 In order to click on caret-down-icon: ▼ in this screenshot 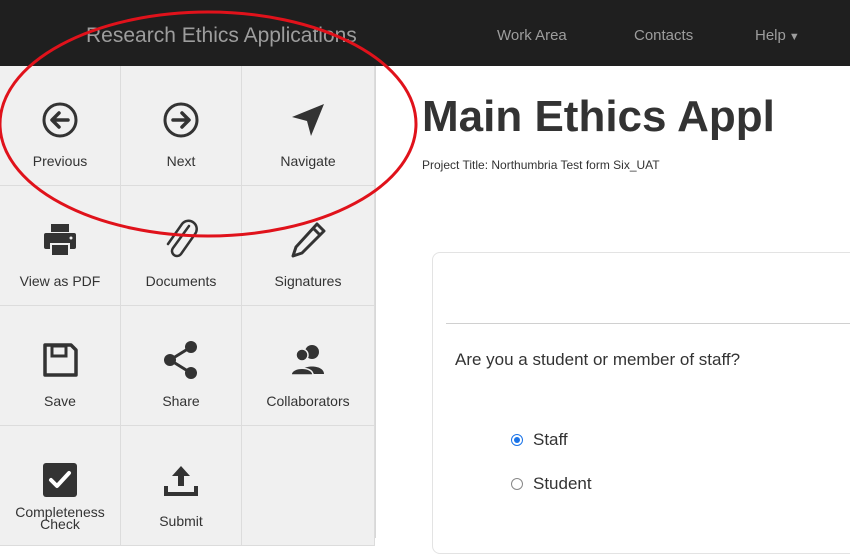, I will do `click(794, 37)`.